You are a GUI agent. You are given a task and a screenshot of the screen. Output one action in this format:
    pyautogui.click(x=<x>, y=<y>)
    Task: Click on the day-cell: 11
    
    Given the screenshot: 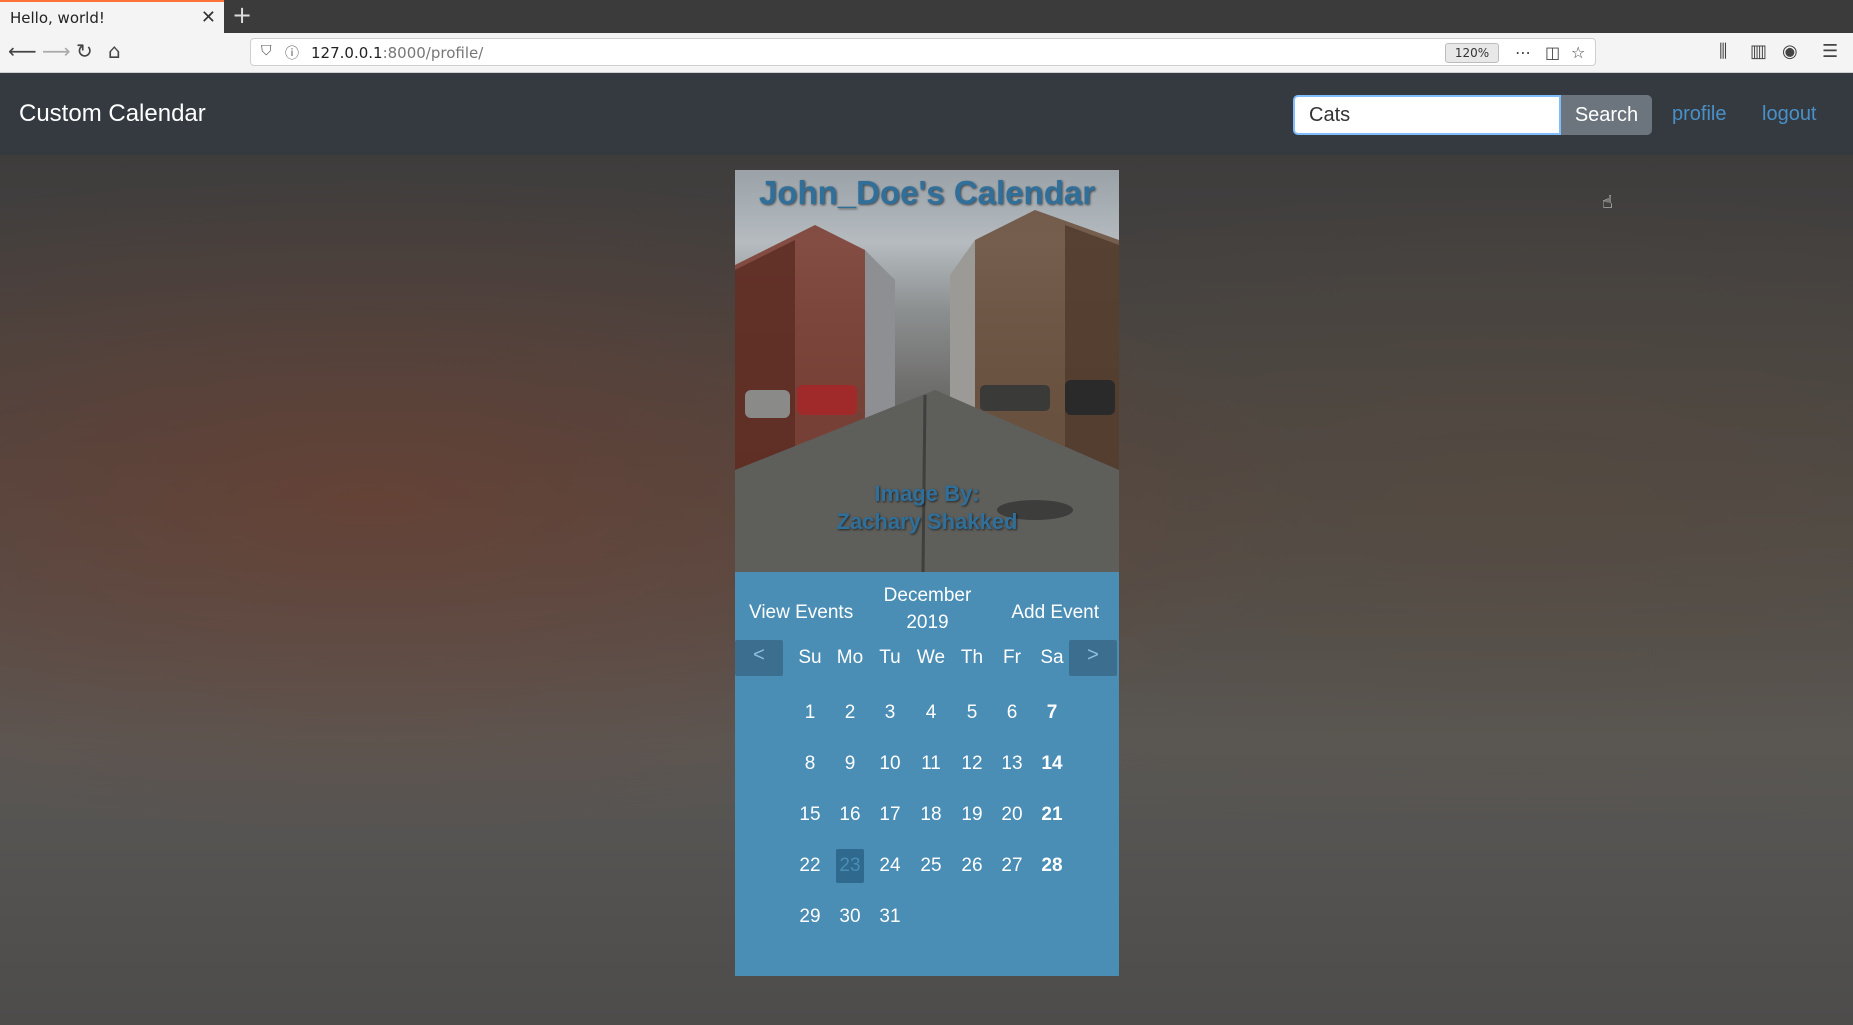 What is the action you would take?
    pyautogui.click(x=931, y=764)
    